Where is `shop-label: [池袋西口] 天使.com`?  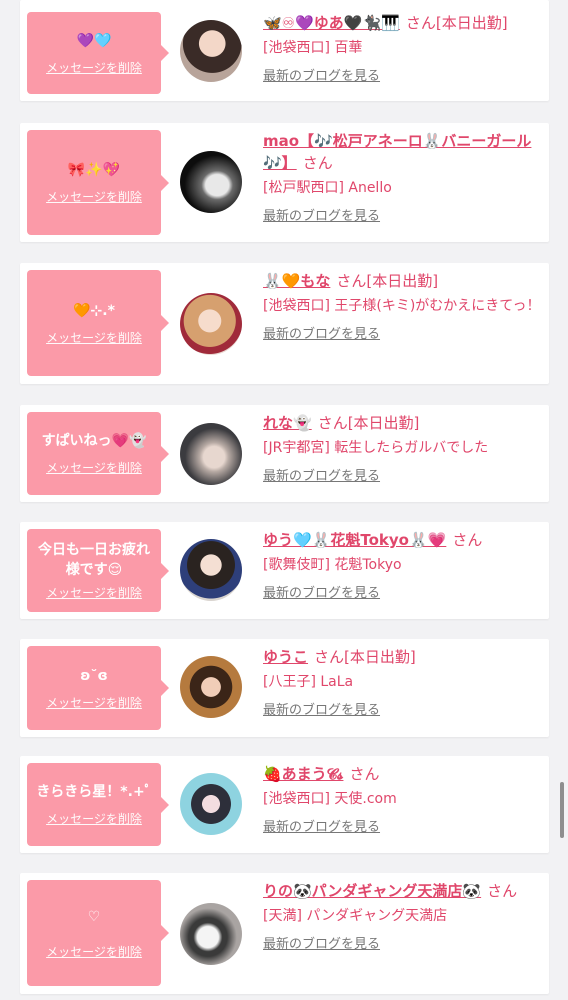 shop-label: [池袋西口] 天使.com is located at coordinates (330, 799).